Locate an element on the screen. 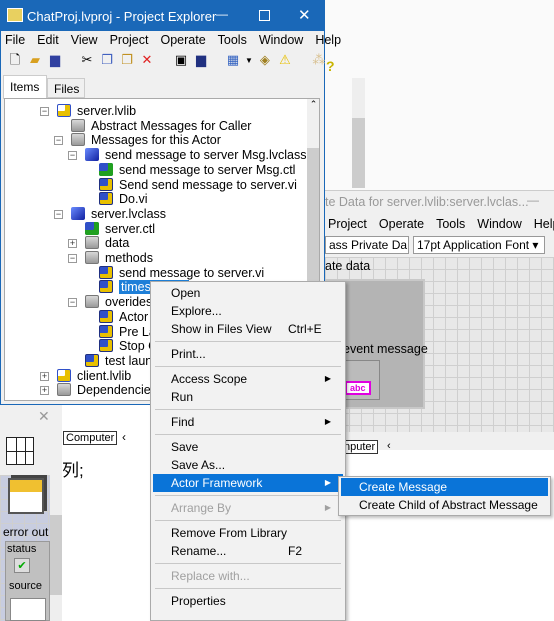 This screenshot has height=621, width=554. tab-files: Files is located at coordinates (66, 88).